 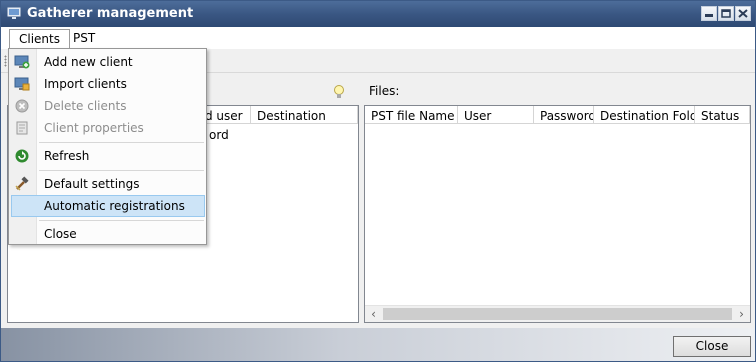 What do you see at coordinates (378, 38) in the screenshot?
I see `menu-bar: Clients PST` at bounding box center [378, 38].